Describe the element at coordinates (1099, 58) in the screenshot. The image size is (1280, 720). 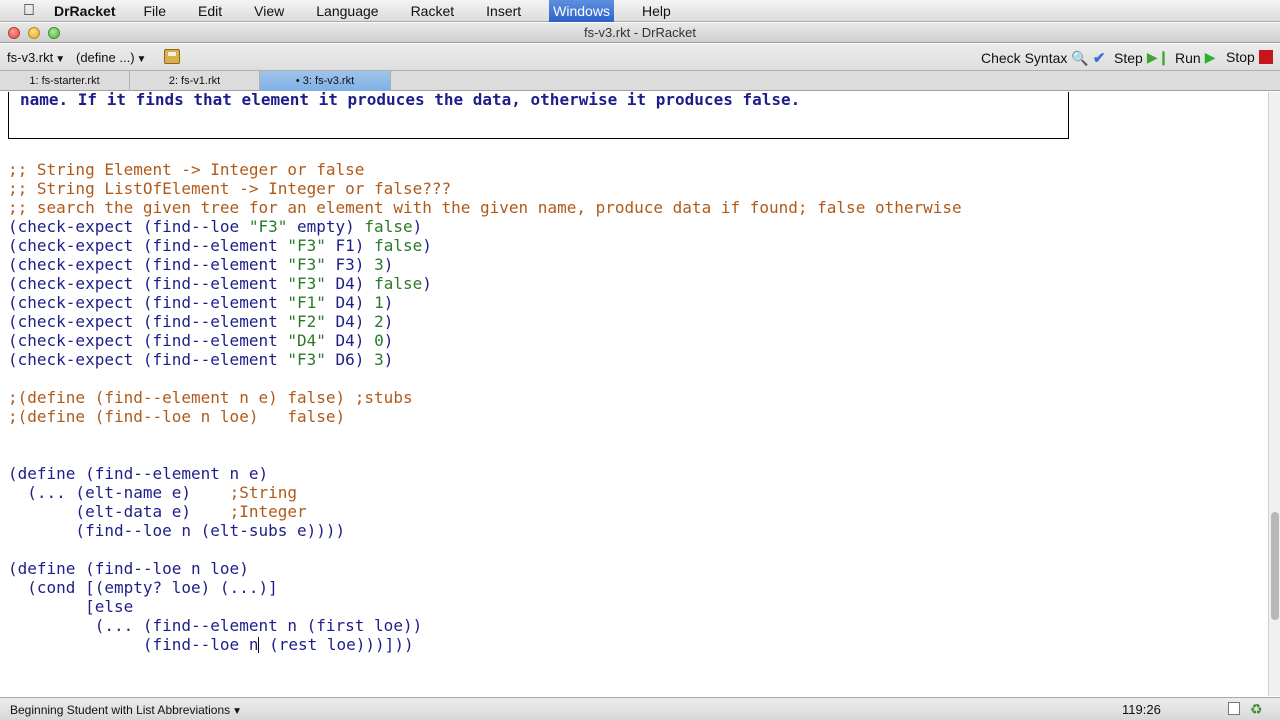
I see `checkmark-icon: ✔` at that location.